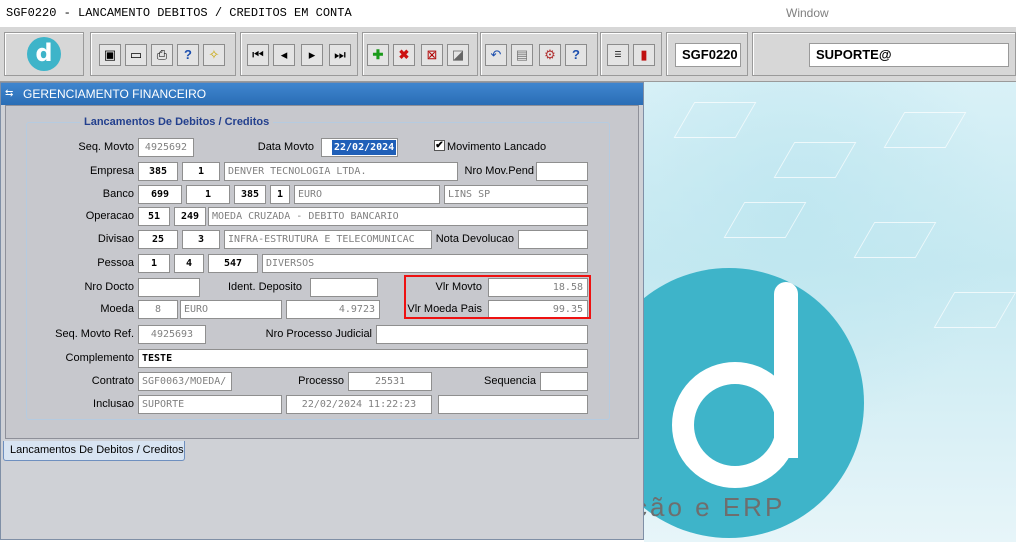 The width and height of the screenshot is (1016, 542). I want to click on empresa-name-field: DENVER TECNOLOGIA LTDA., so click(341, 171).